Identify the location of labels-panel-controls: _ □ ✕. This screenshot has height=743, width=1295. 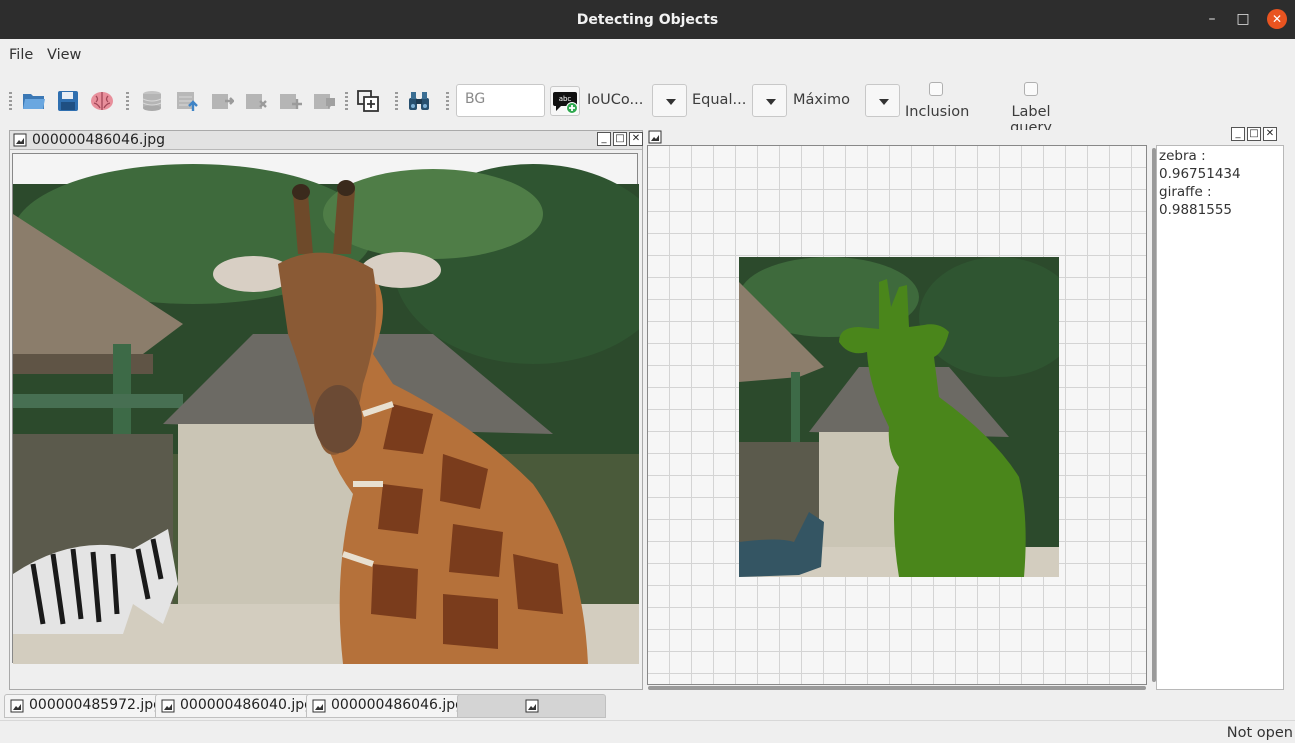
(1253, 134).